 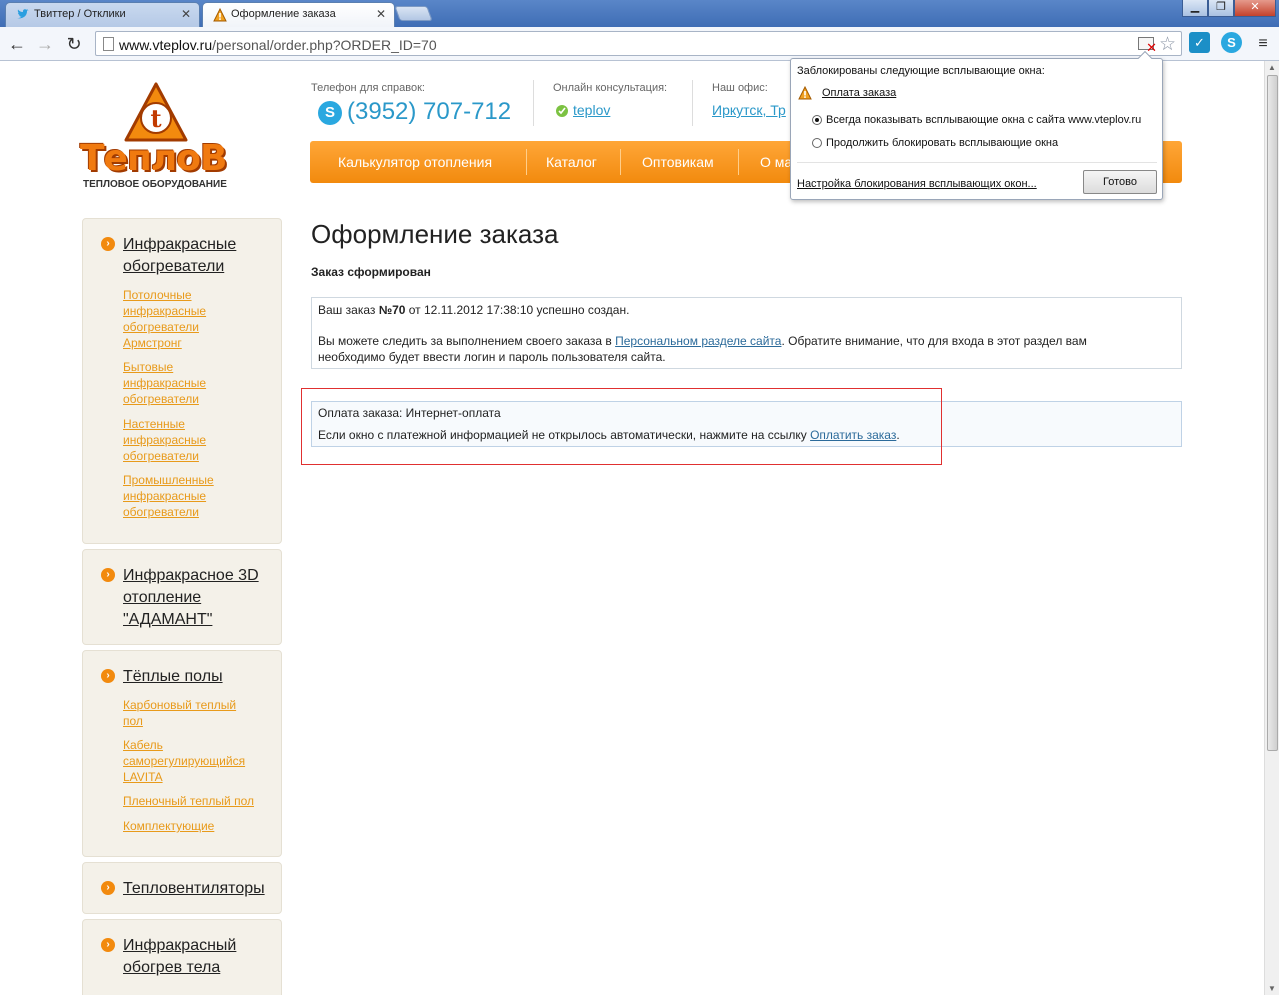 What do you see at coordinates (168, 496) in the screenshot?
I see `subcategory-link: Промышленные инфракрасные обогреватели` at bounding box center [168, 496].